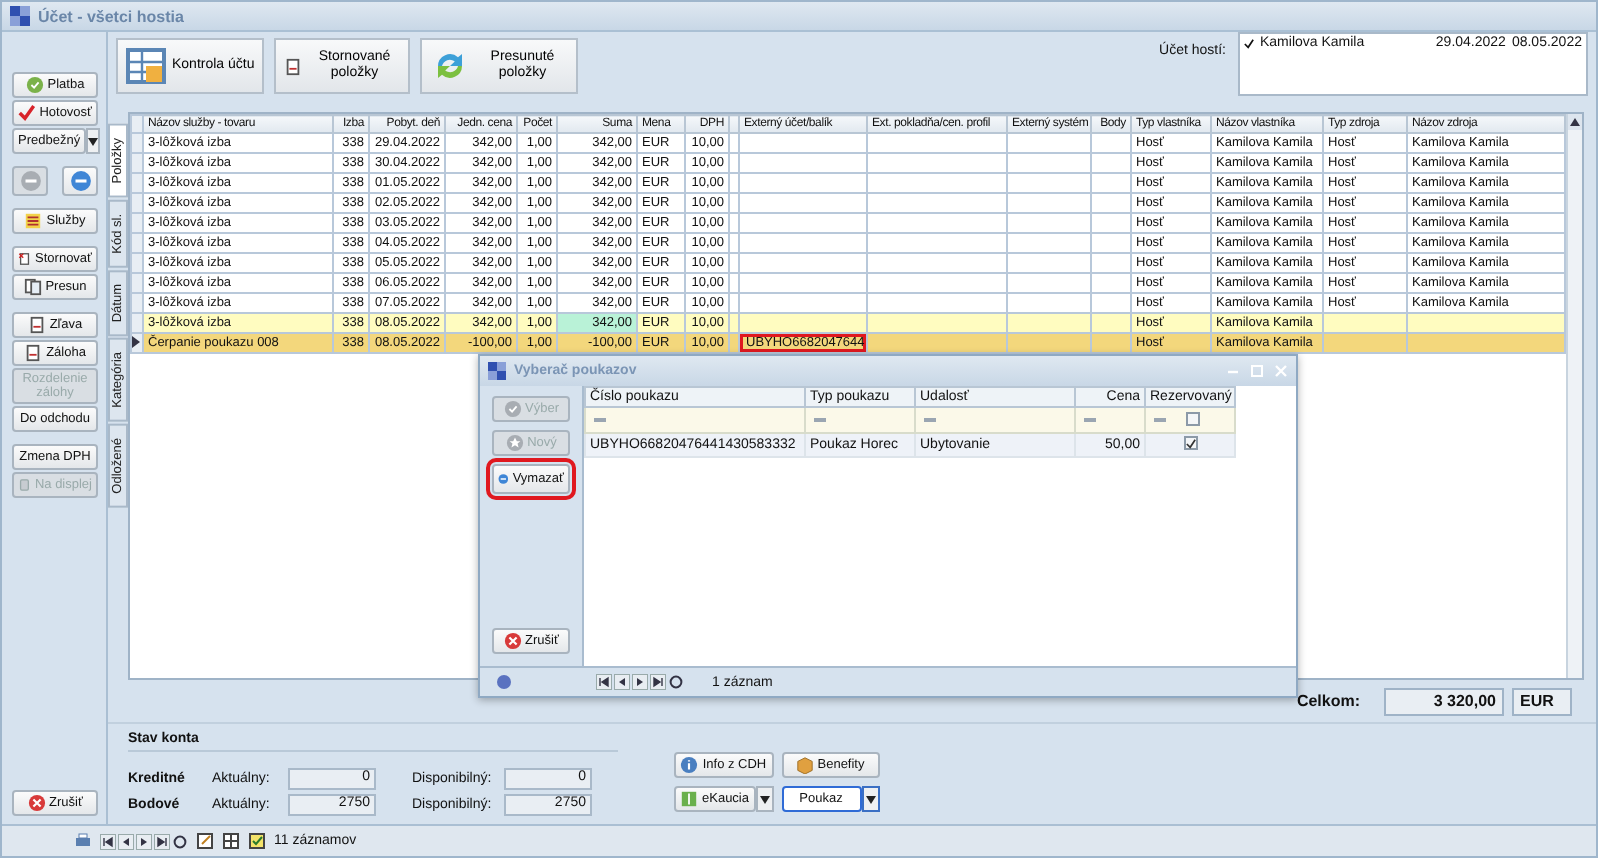 This screenshot has width=1598, height=858. I want to click on info-icon, so click(689, 765).